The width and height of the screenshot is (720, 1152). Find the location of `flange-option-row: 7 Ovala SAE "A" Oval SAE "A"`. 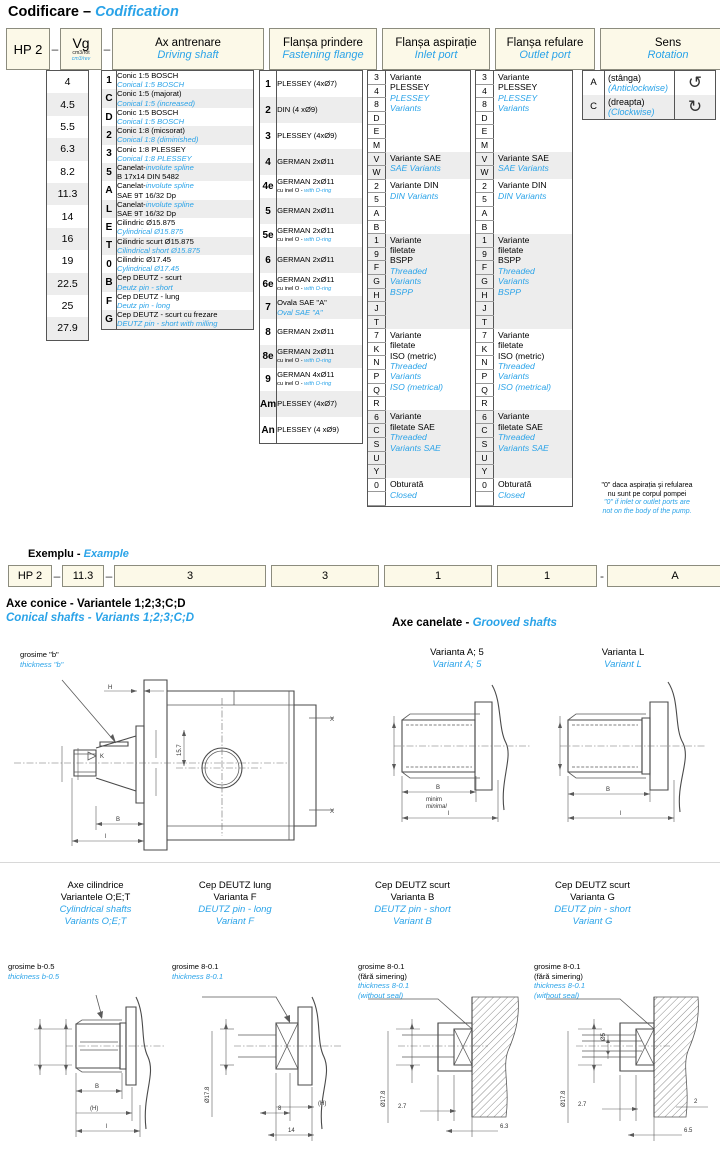

flange-option-row: 7 Ovala SAE "A" Oval SAE "A" is located at coordinates (311, 307).